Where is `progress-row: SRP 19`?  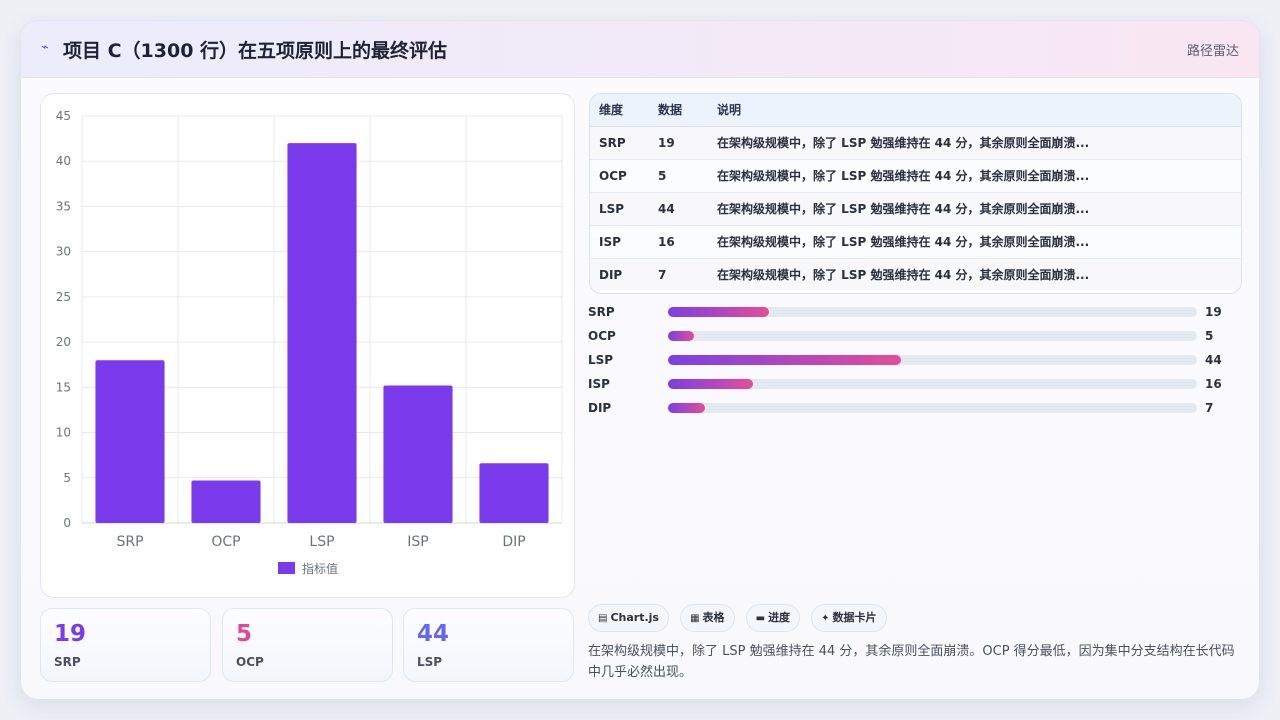 progress-row: SRP 19 is located at coordinates (908, 316).